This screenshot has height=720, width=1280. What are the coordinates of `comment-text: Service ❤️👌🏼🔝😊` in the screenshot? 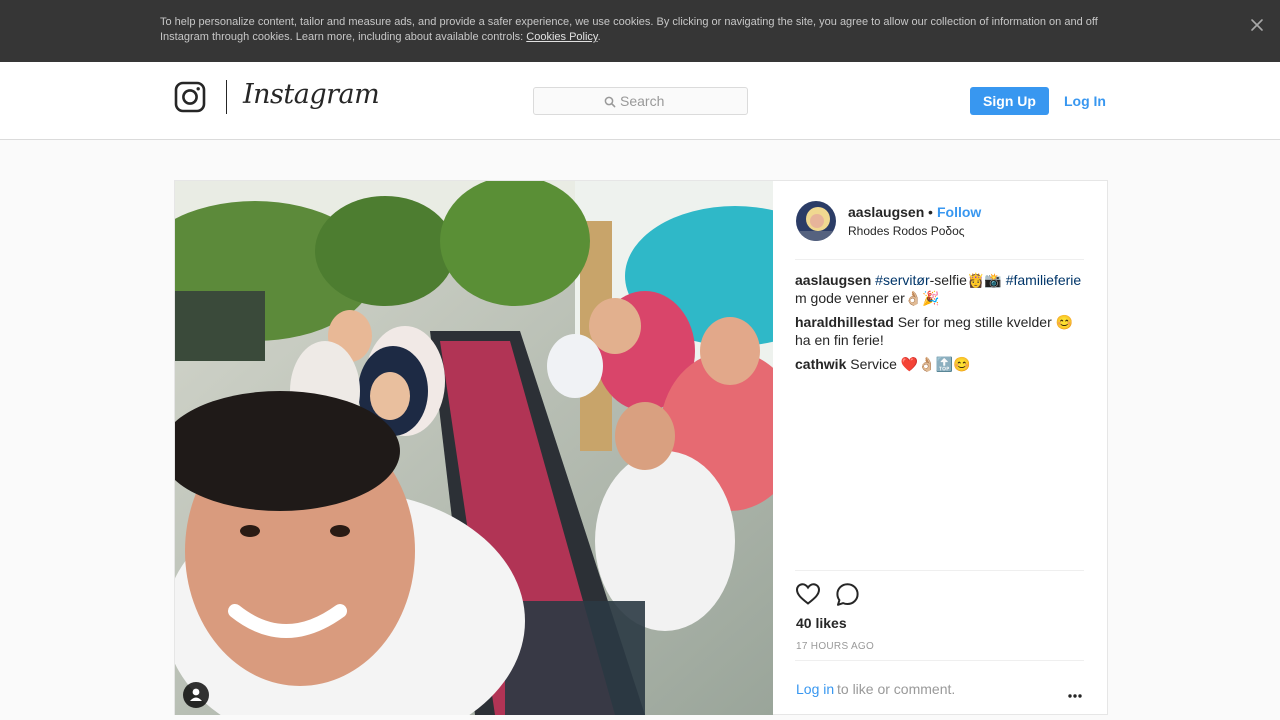 It's located at (910, 364).